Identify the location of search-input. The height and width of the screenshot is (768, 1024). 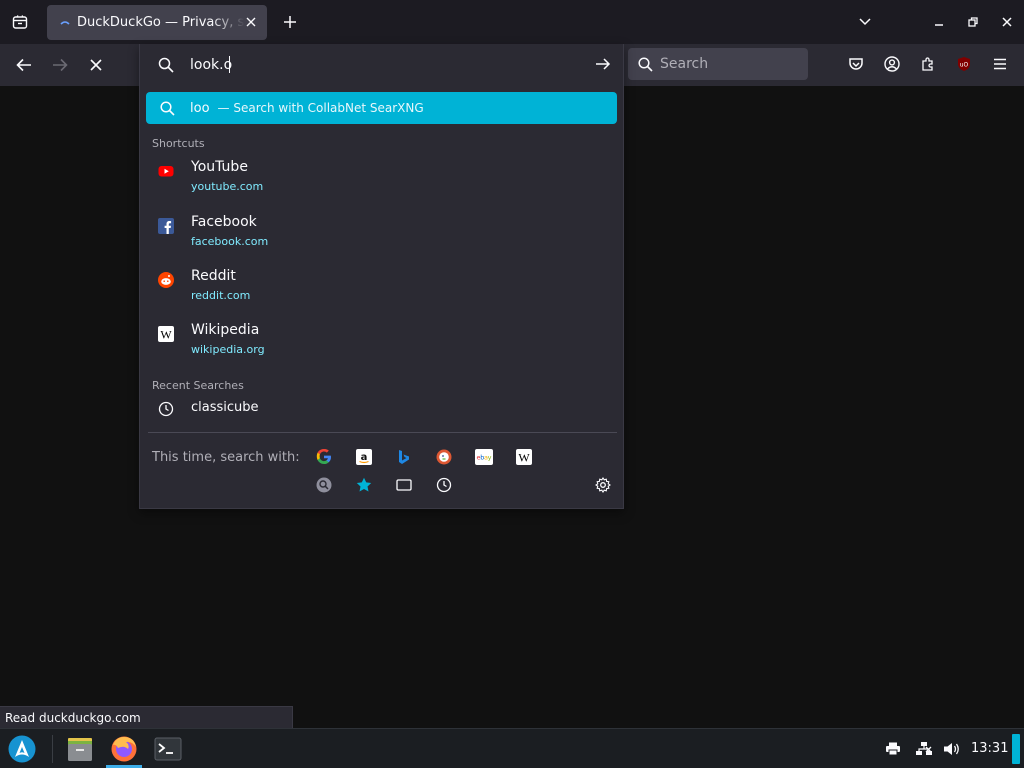
(730, 64).